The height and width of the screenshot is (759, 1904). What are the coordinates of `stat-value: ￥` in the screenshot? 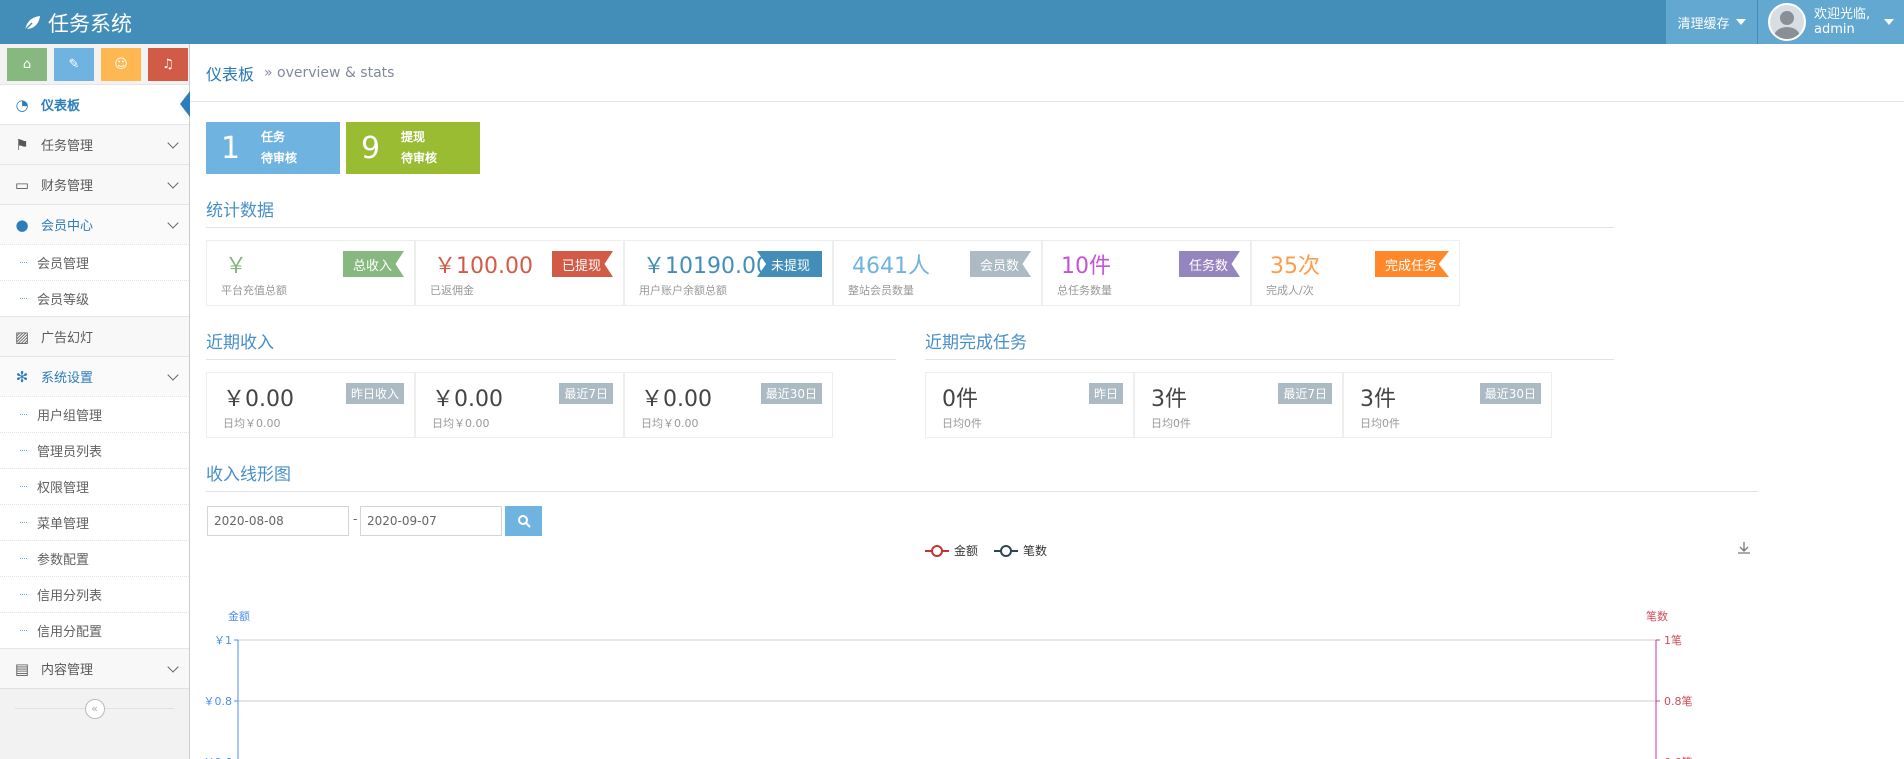 It's located at (236, 266).